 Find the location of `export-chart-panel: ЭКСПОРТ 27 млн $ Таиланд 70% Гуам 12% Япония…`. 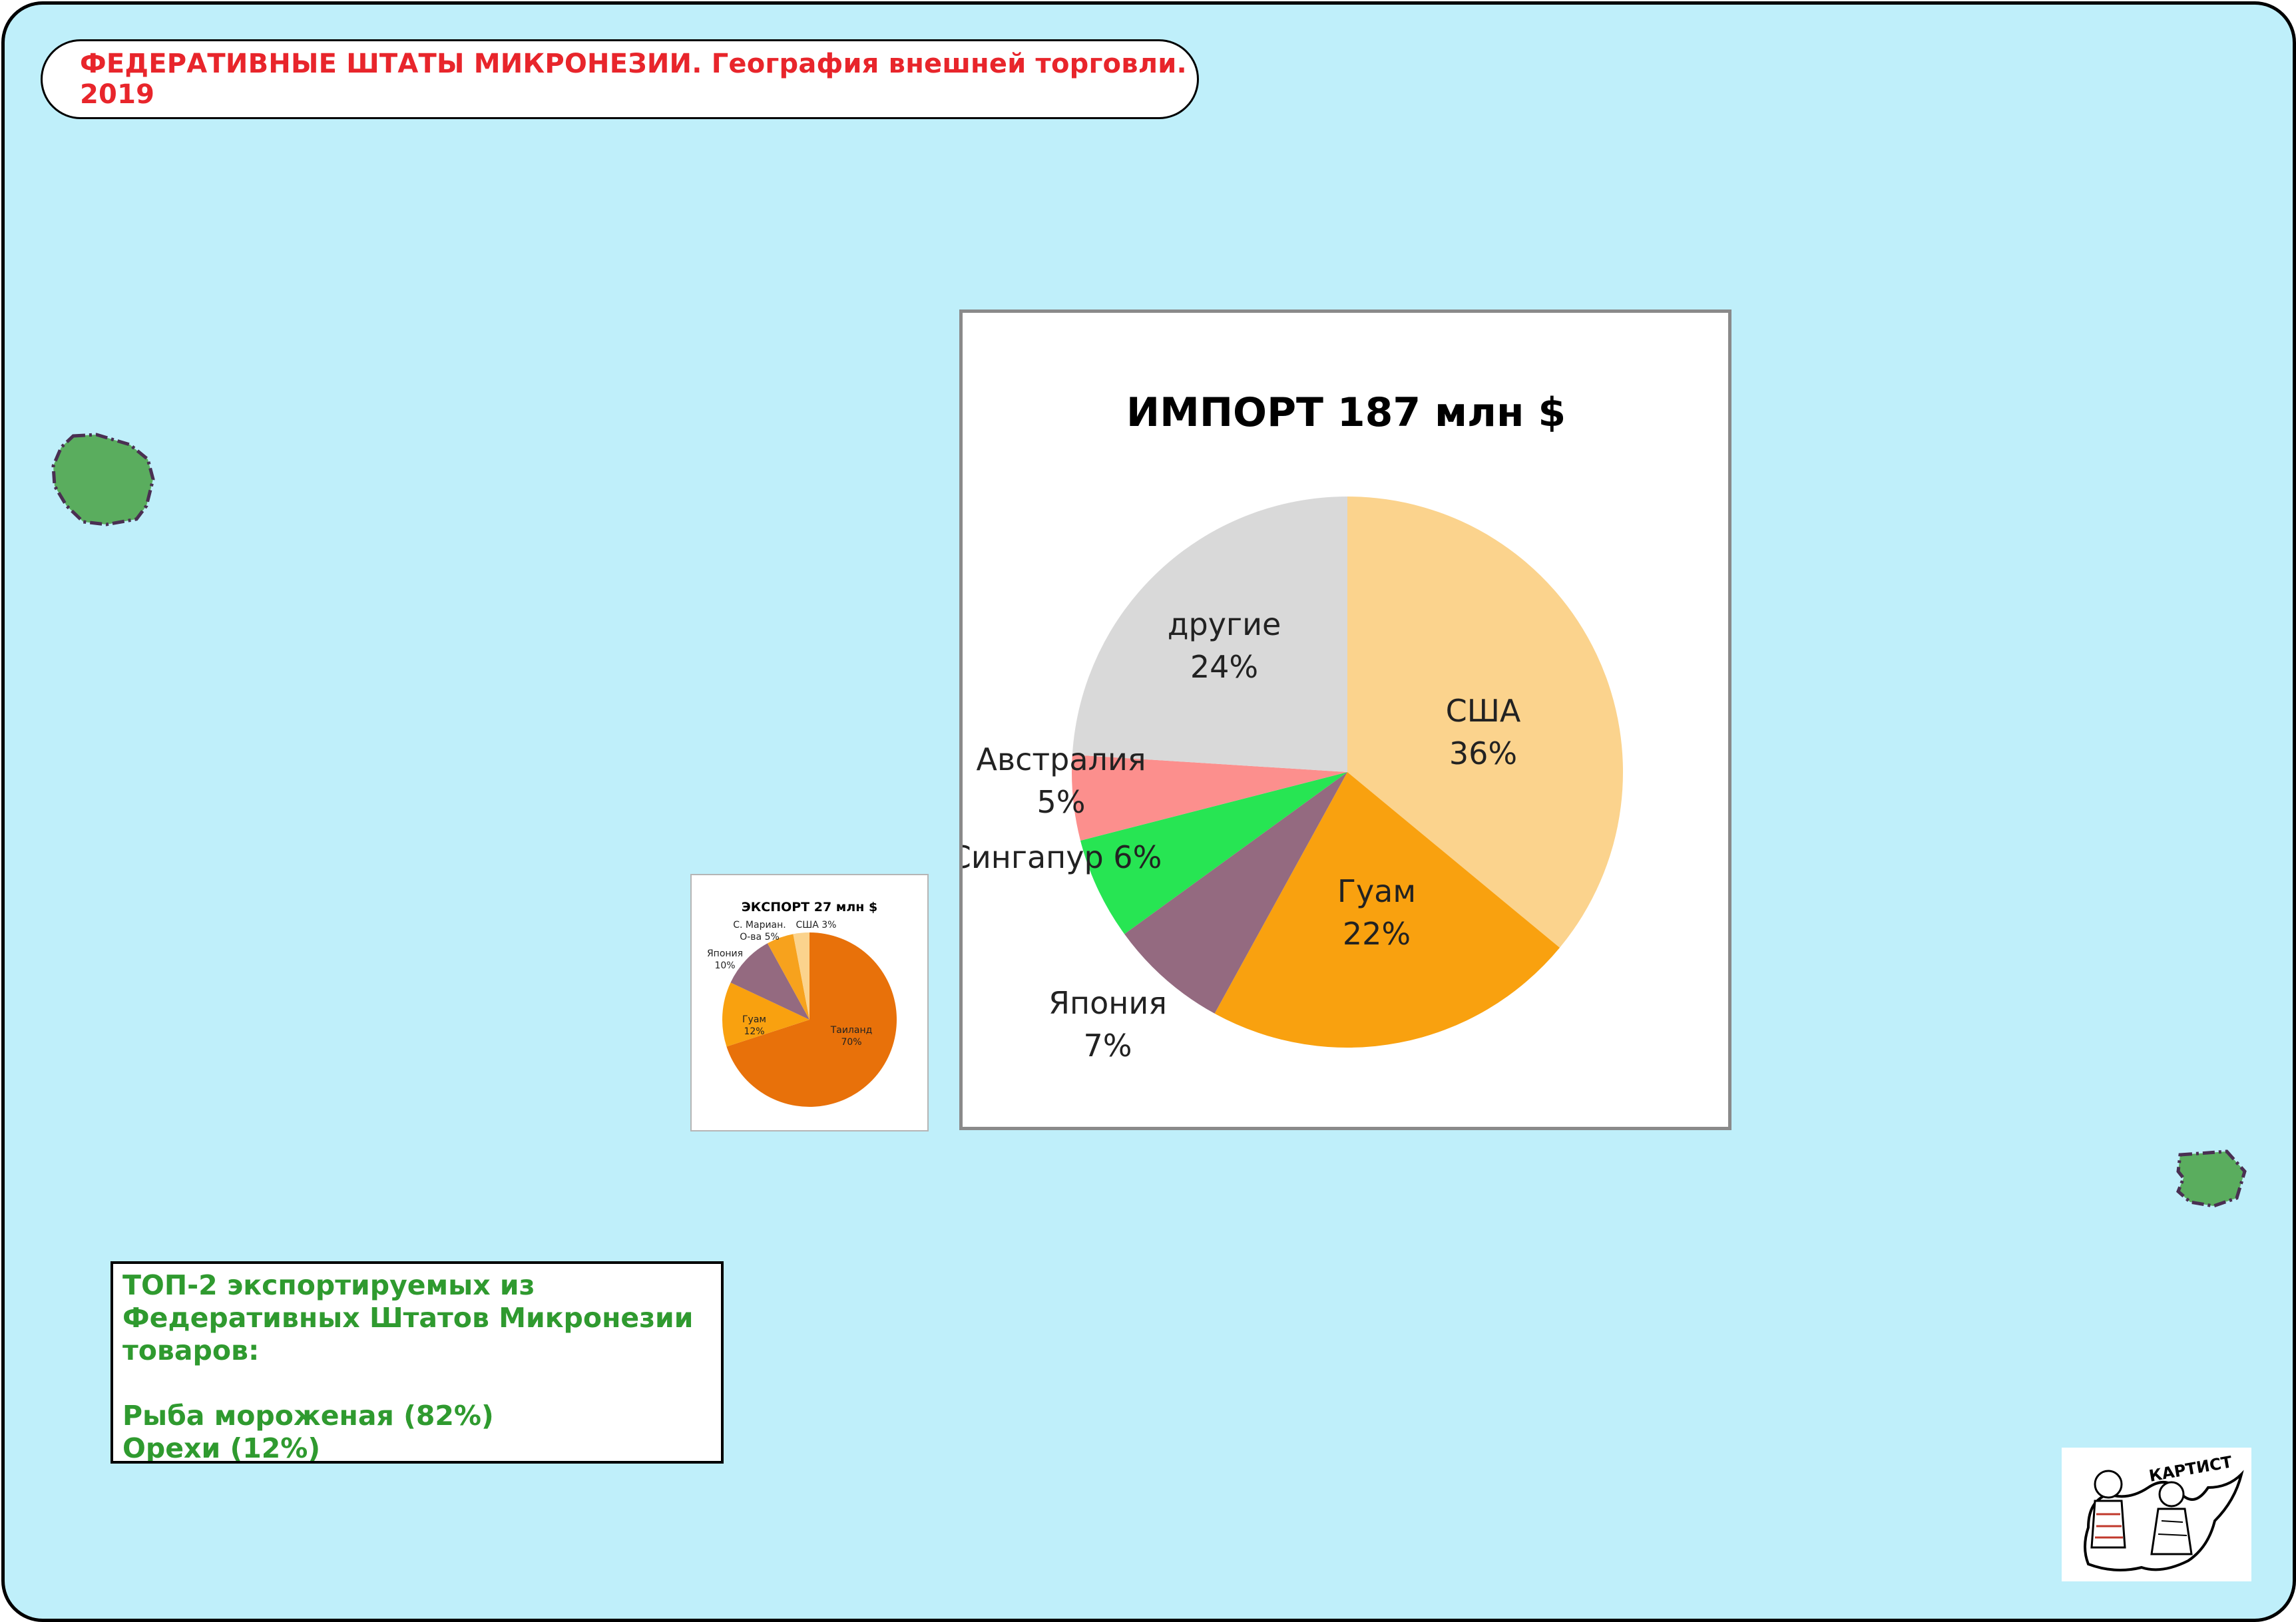

export-chart-panel: ЭКСПОРТ 27 млн $ Таиланд 70% Гуам 12% Япония… is located at coordinates (809, 1002).